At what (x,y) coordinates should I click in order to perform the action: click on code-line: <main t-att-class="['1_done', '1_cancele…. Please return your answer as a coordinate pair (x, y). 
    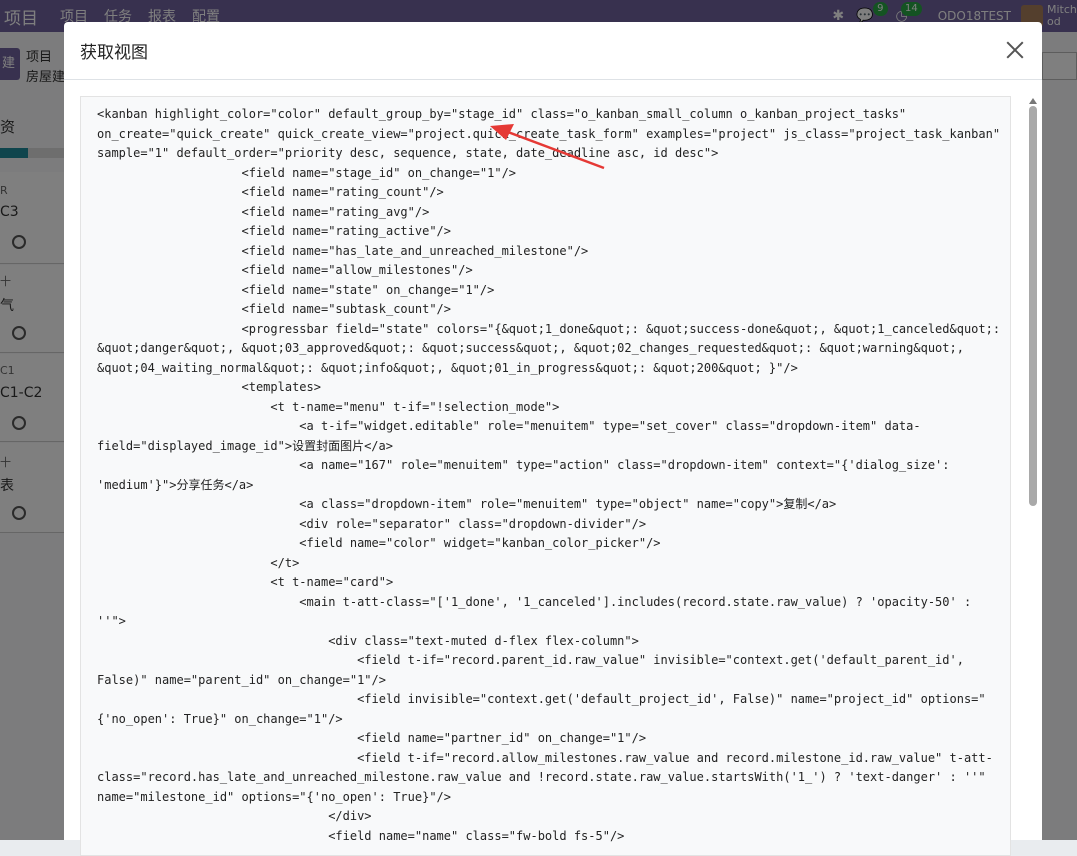
    Looking at the image, I should click on (534, 601).